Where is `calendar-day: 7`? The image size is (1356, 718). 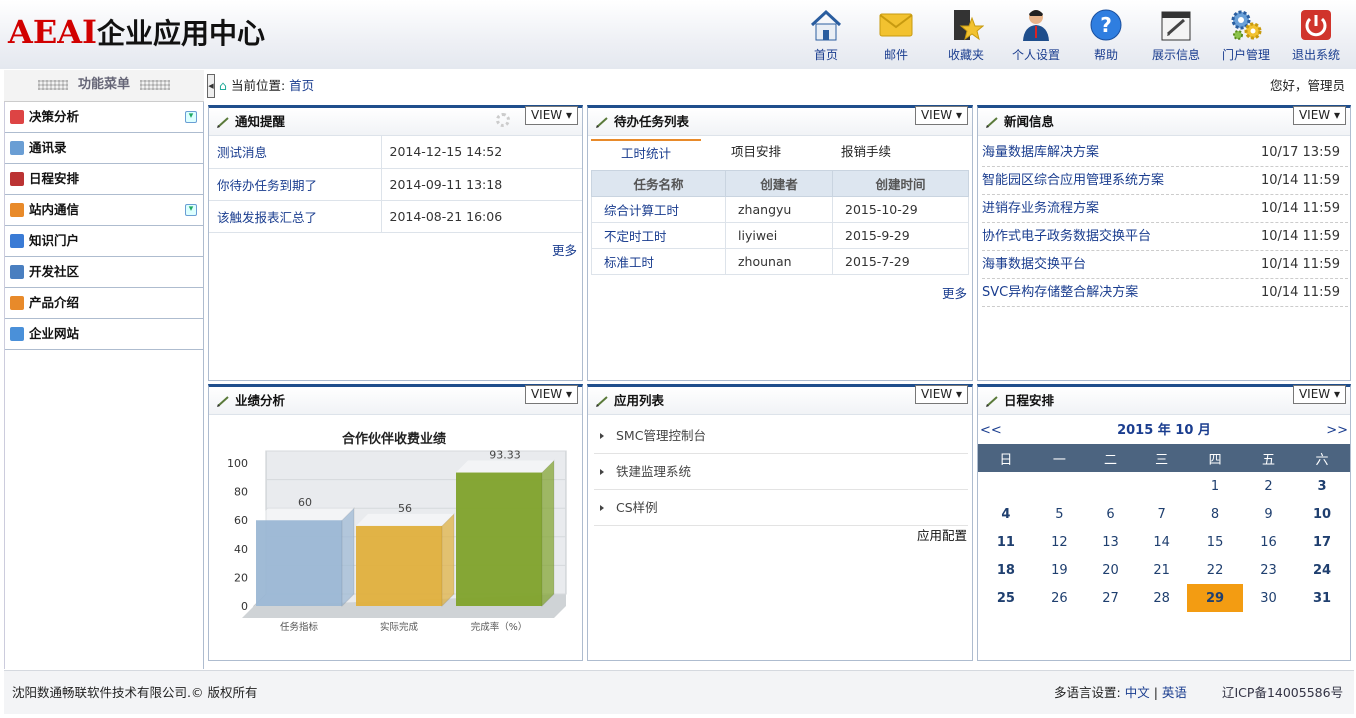 calendar-day: 7 is located at coordinates (1161, 514).